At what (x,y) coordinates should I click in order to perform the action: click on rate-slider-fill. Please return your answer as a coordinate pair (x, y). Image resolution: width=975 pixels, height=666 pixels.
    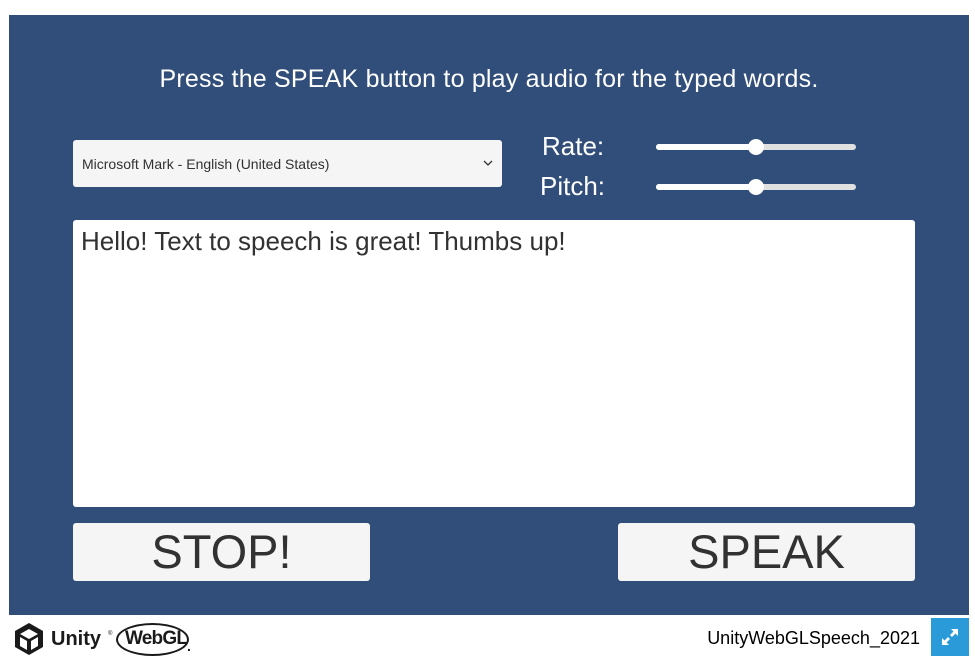
    Looking at the image, I should click on (706, 147).